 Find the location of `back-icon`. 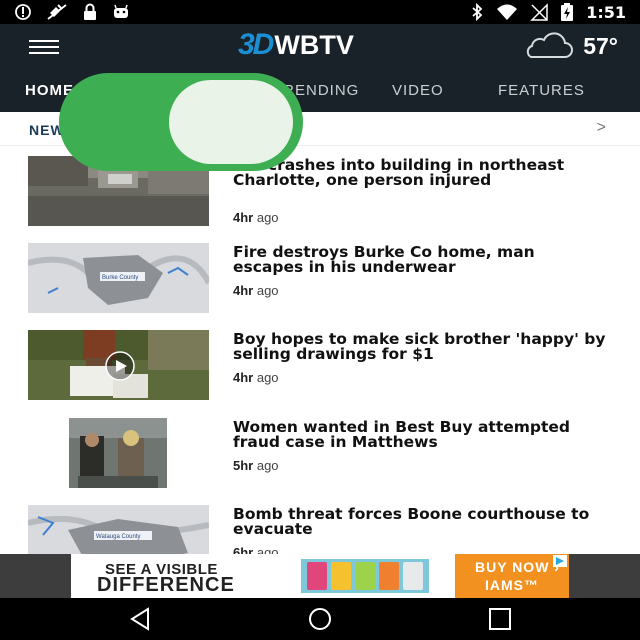

back-icon is located at coordinates (141, 619).